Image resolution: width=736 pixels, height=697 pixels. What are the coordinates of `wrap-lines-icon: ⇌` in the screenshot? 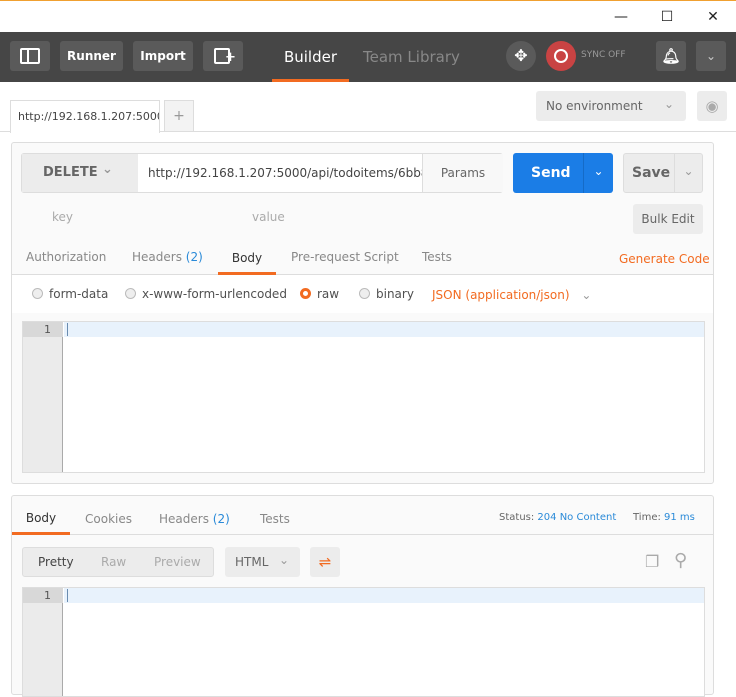 It's located at (325, 562).